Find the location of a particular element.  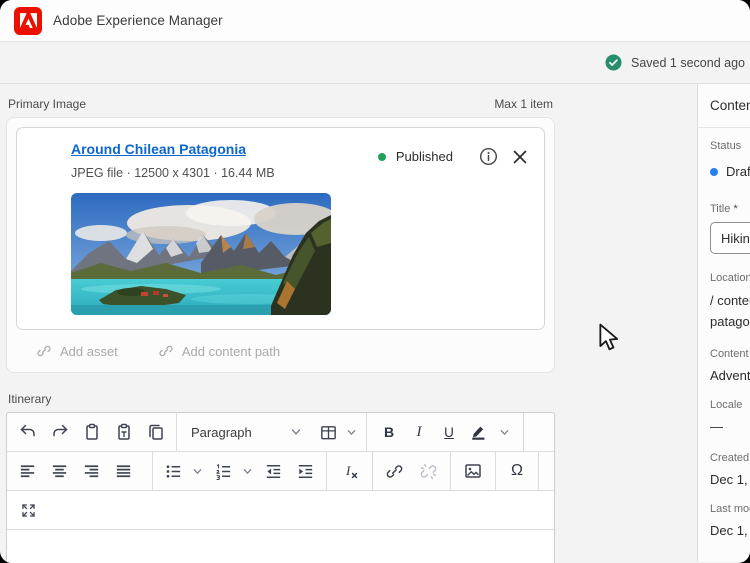

paste-button is located at coordinates (91, 432).